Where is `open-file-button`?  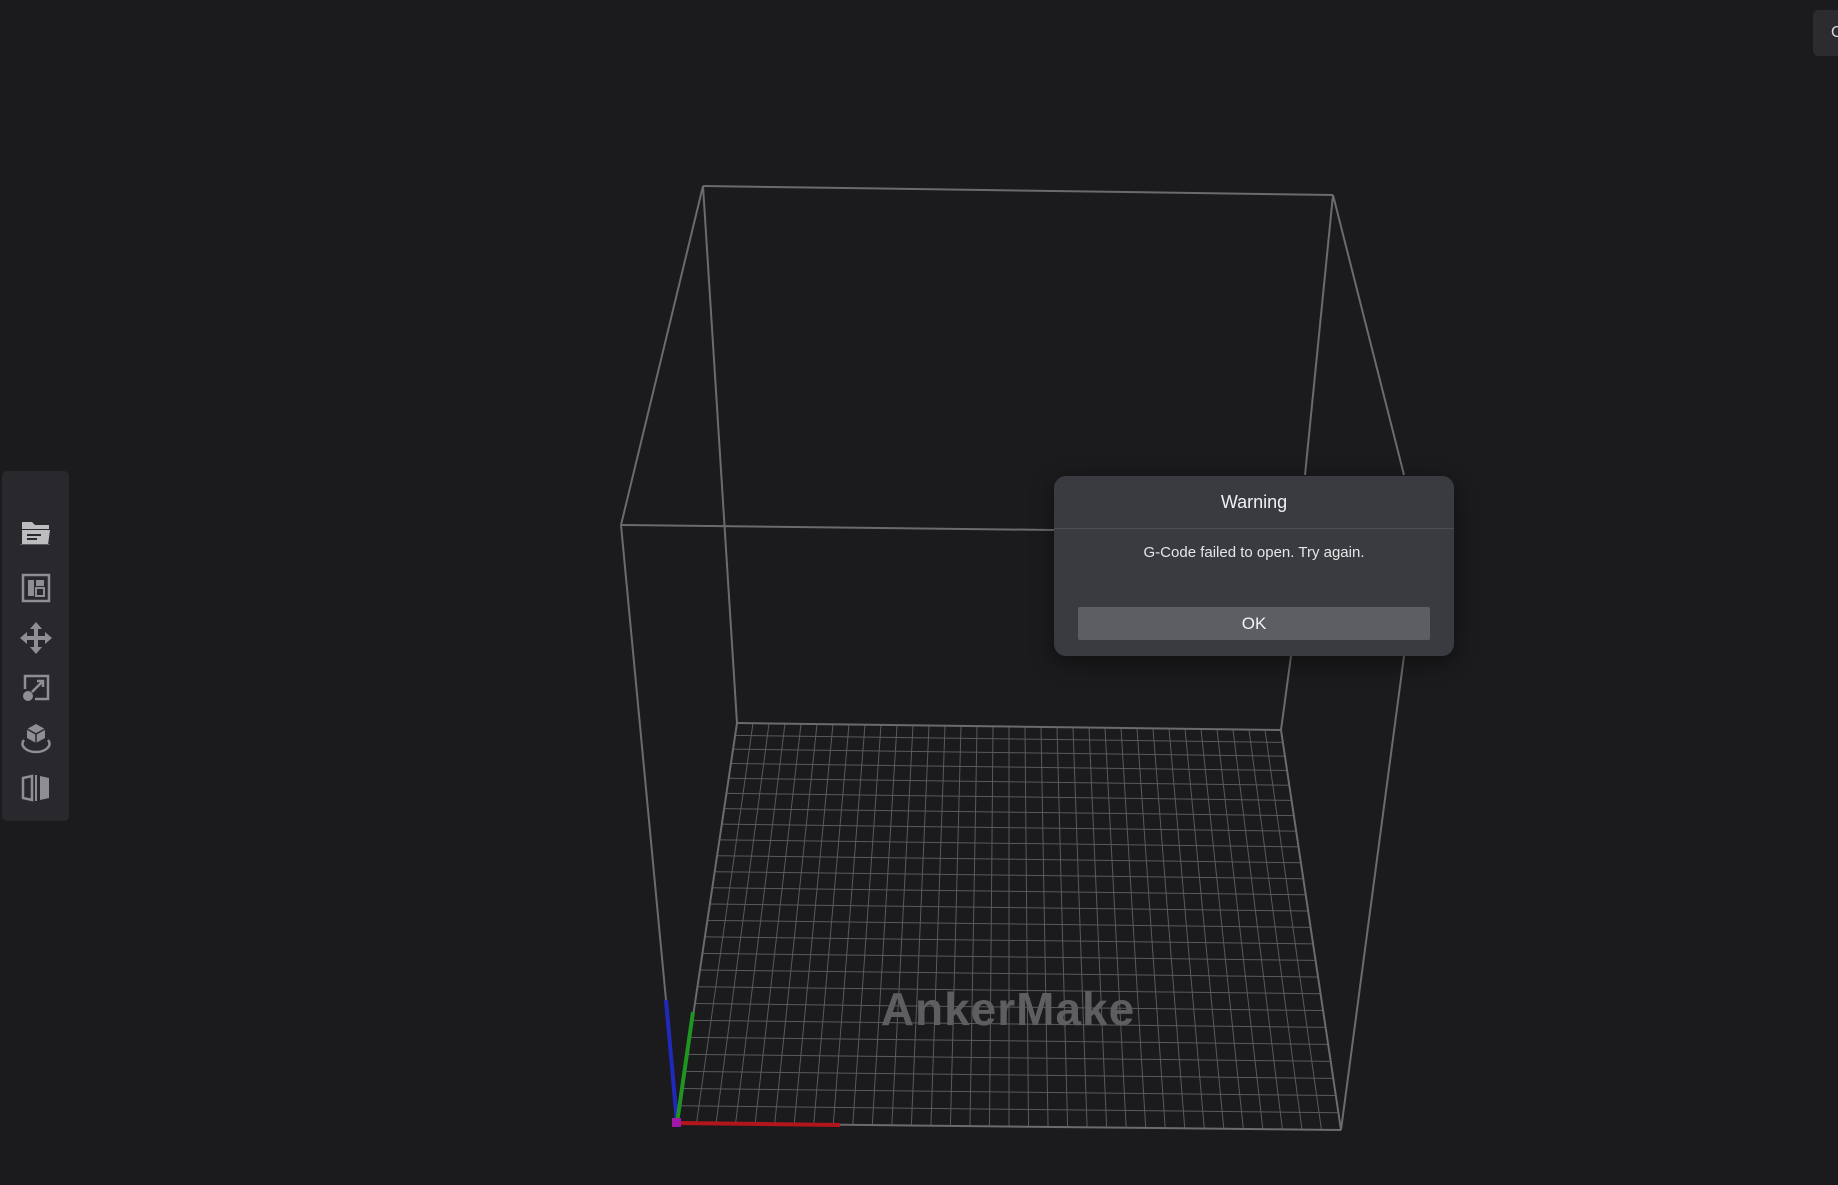
open-file-button is located at coordinates (36, 533).